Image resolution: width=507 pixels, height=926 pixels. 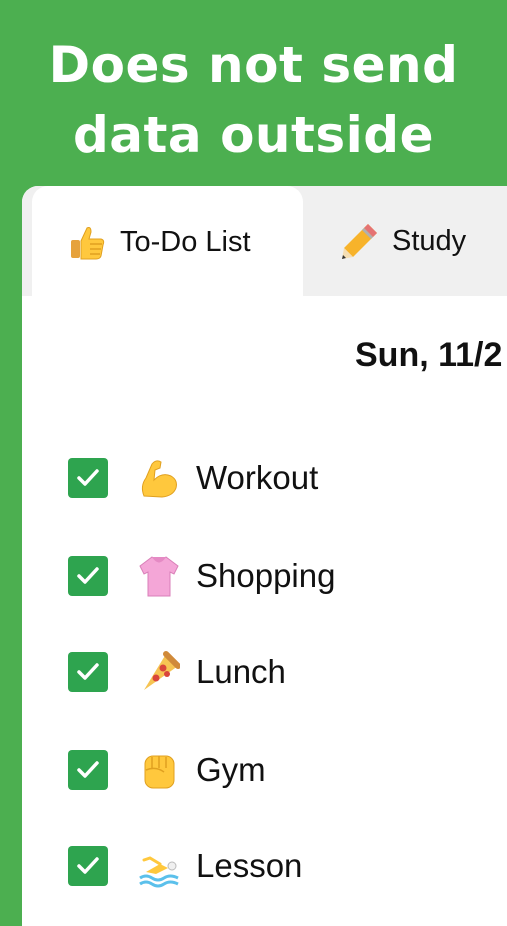 What do you see at coordinates (241, 671) in the screenshot?
I see `item-label: Lunch` at bounding box center [241, 671].